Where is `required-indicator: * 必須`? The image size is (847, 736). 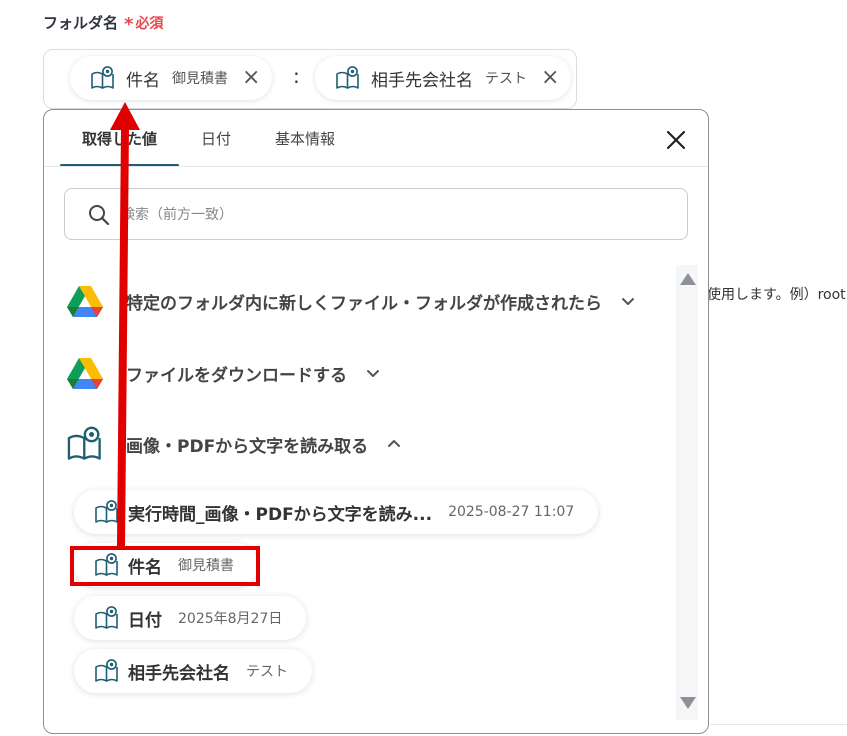 required-indicator: * 必須 is located at coordinates (144, 24).